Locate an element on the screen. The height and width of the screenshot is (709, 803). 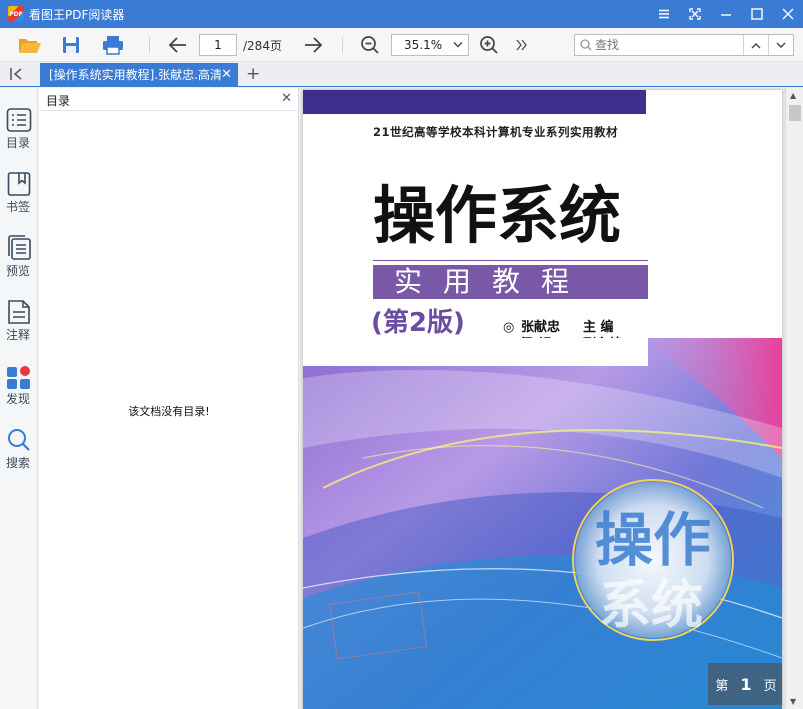
close-button is located at coordinates (787, 14).